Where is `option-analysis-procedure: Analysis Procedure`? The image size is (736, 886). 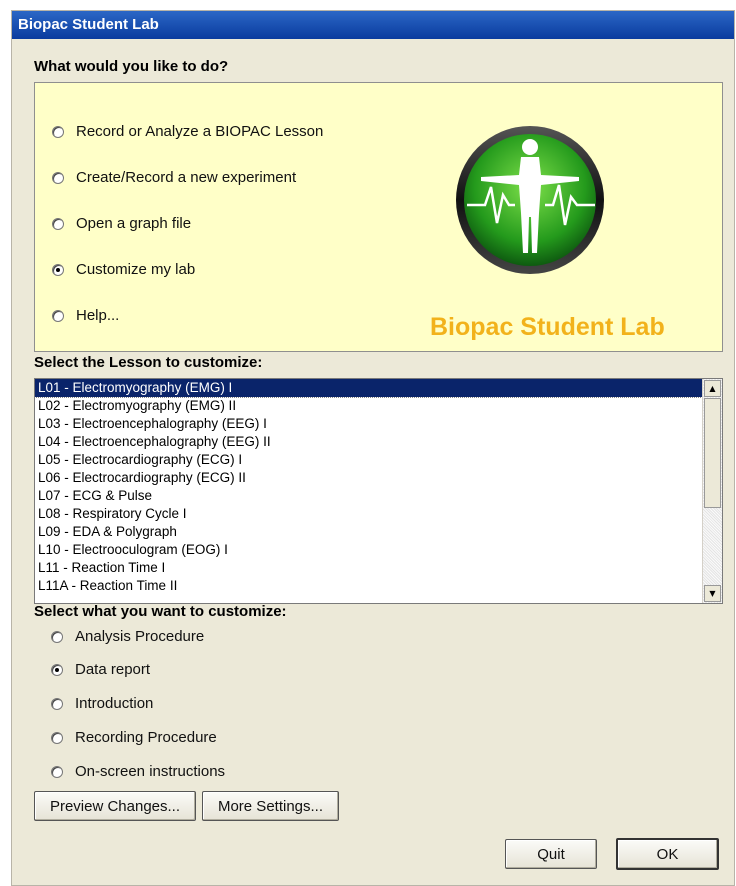 option-analysis-procedure: Analysis Procedure is located at coordinates (127, 636).